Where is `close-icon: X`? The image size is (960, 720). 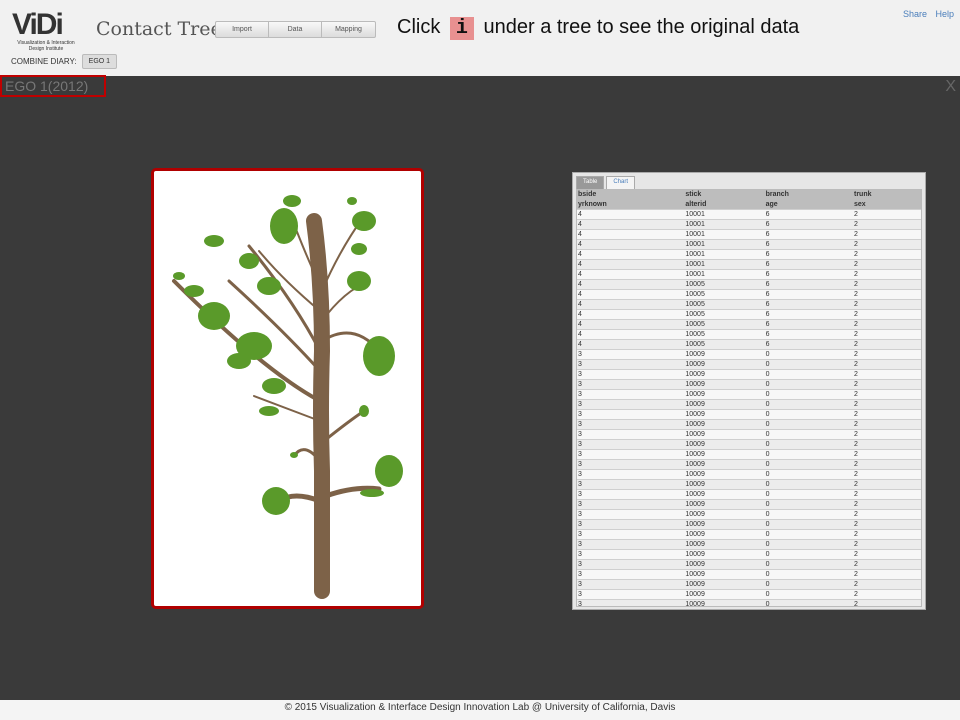
close-icon: X is located at coordinates (950, 87).